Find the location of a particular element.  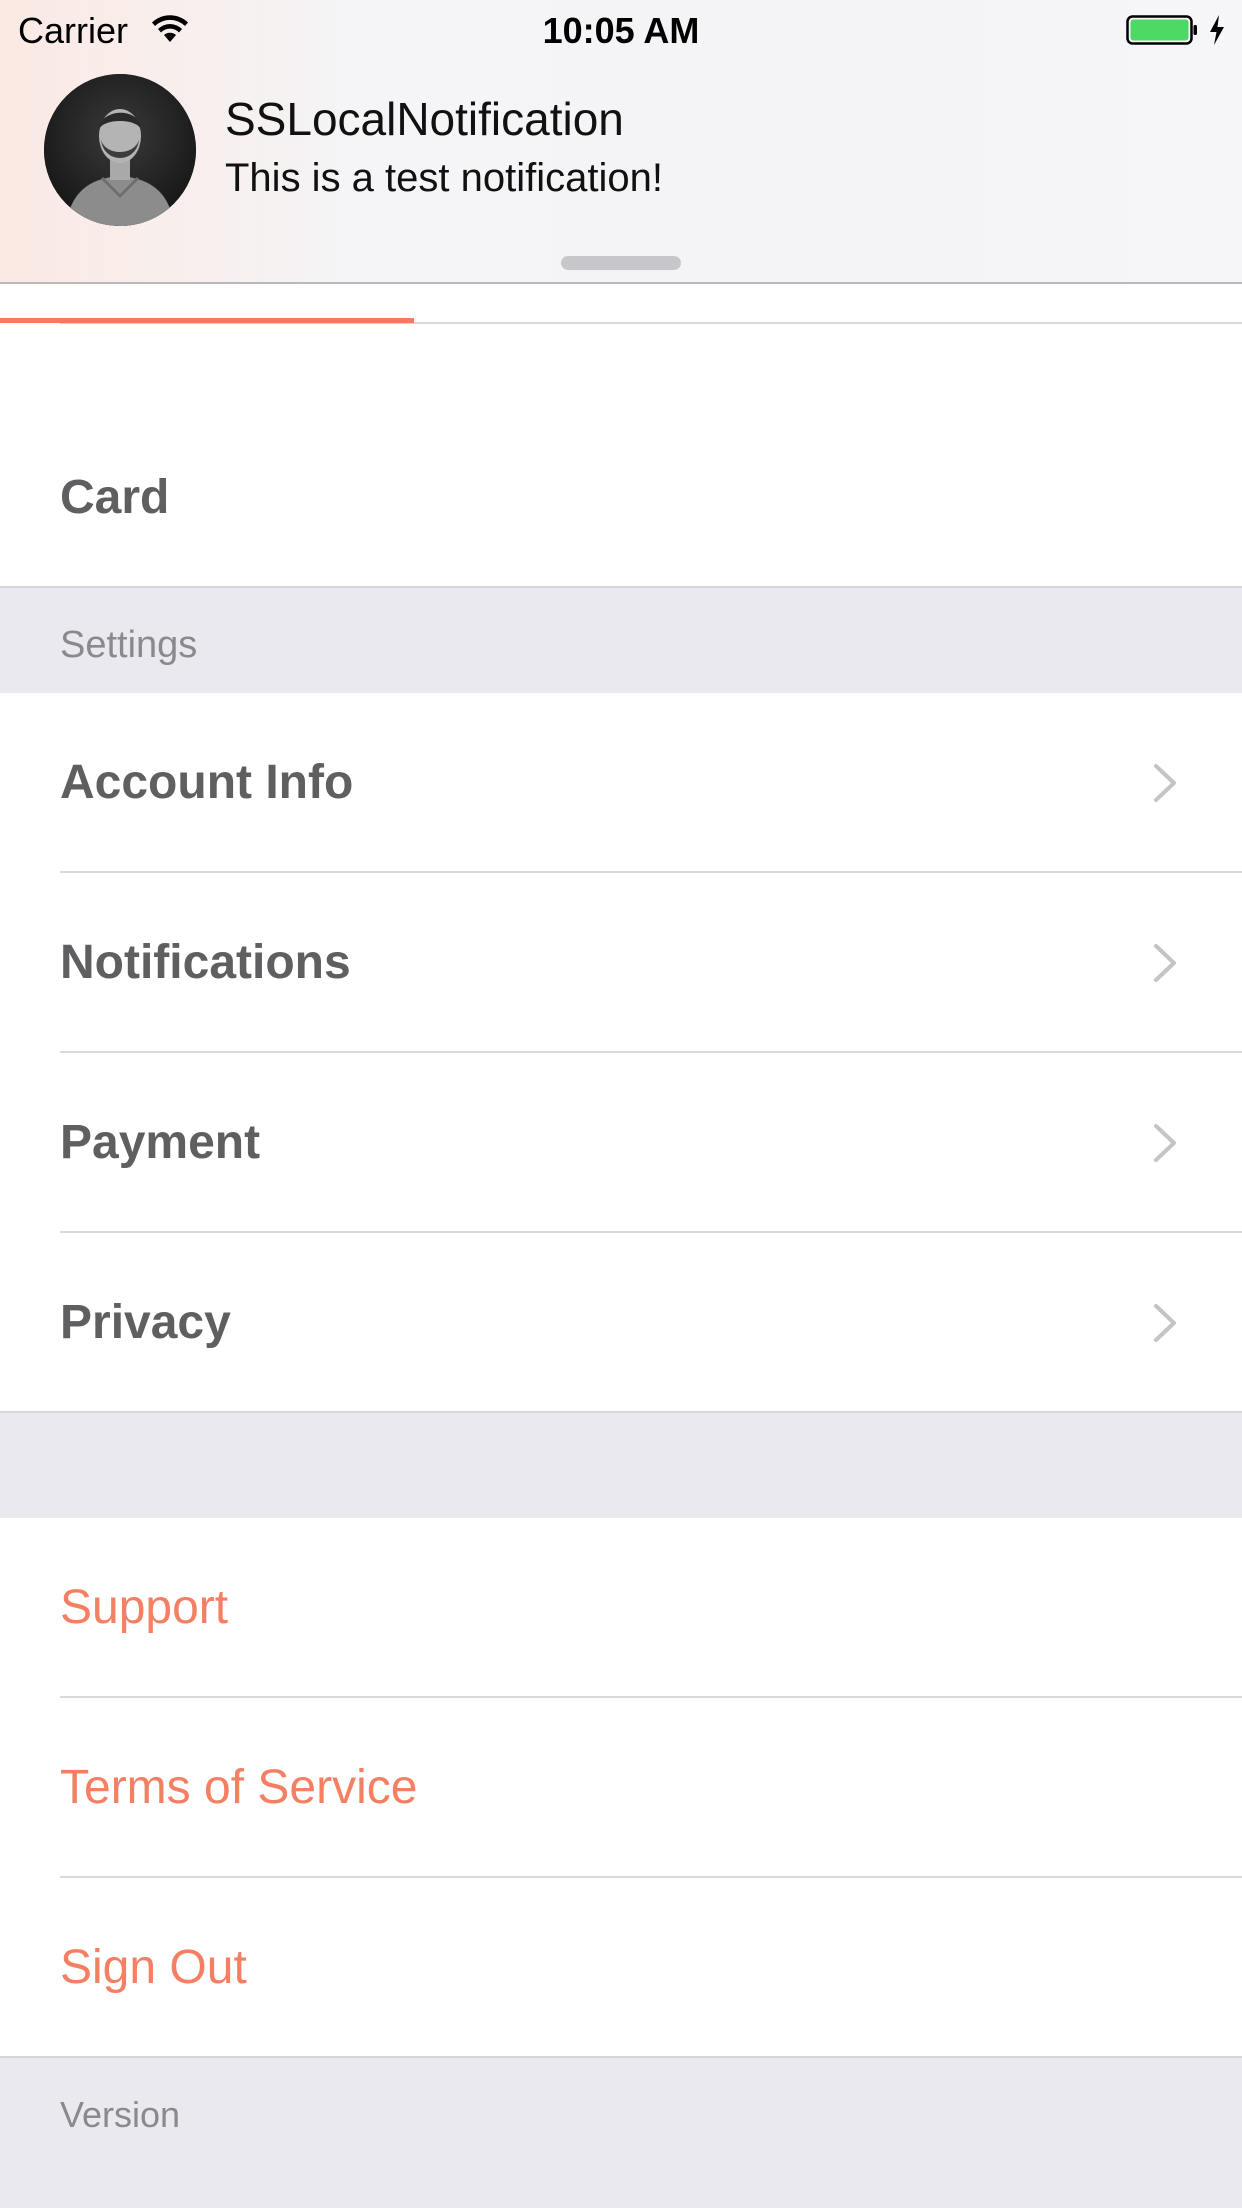

user-photo-icon is located at coordinates (120, 150).